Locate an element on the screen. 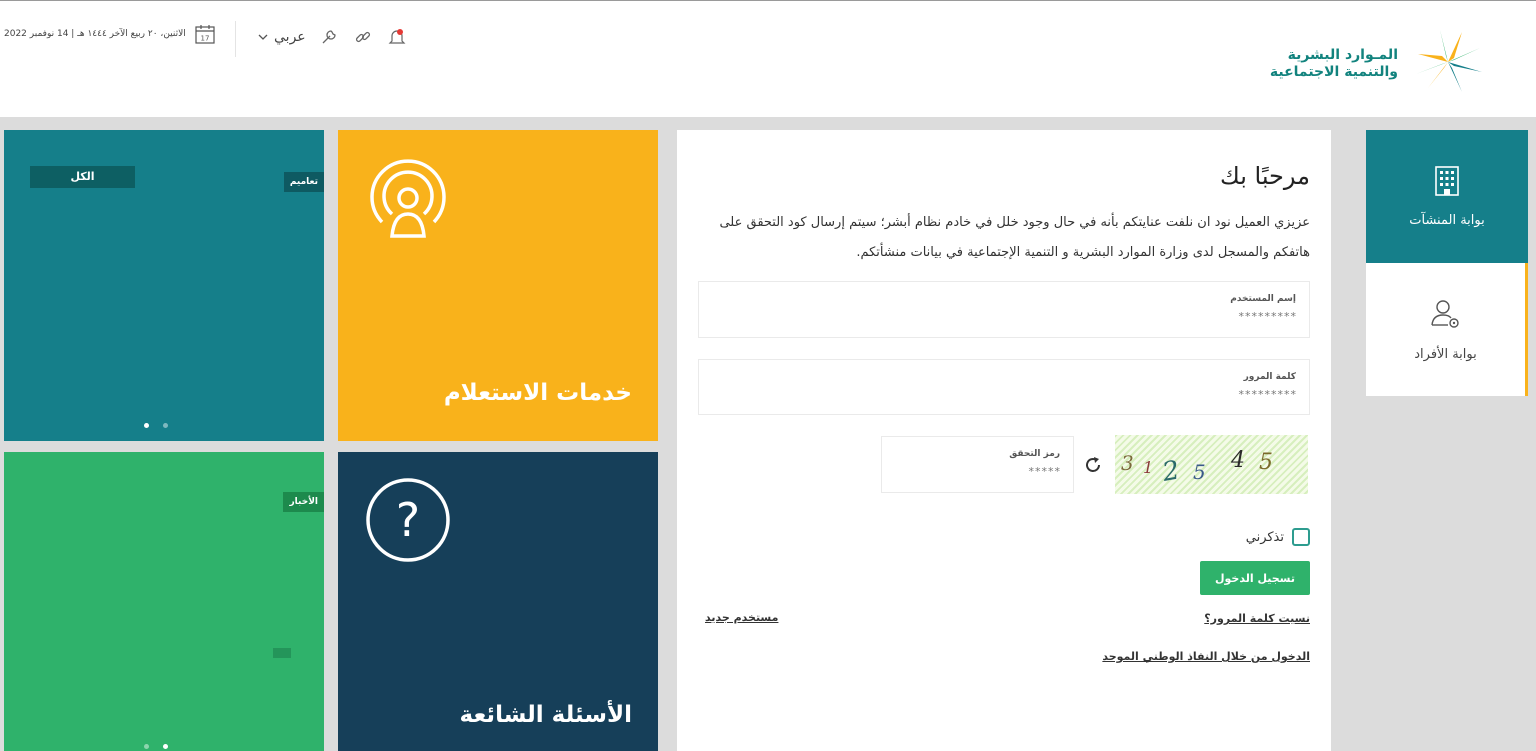 The height and width of the screenshot is (751, 1536). circulars-tag: تعاميم is located at coordinates (303, 182).